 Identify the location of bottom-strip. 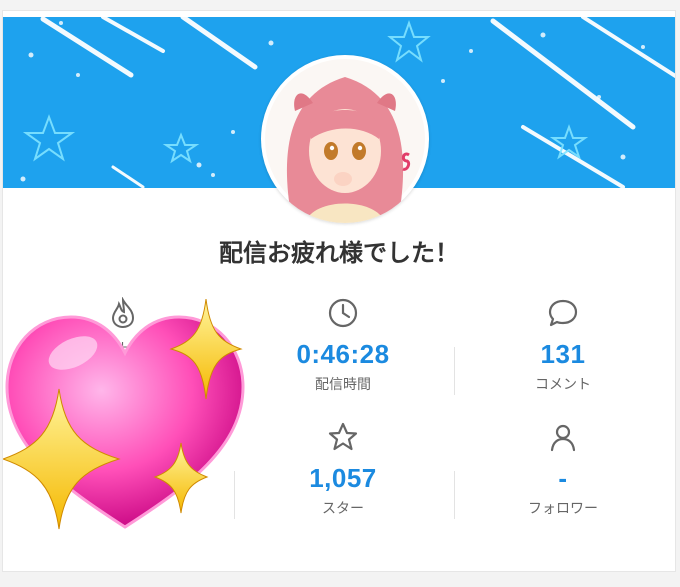
(340, 579).